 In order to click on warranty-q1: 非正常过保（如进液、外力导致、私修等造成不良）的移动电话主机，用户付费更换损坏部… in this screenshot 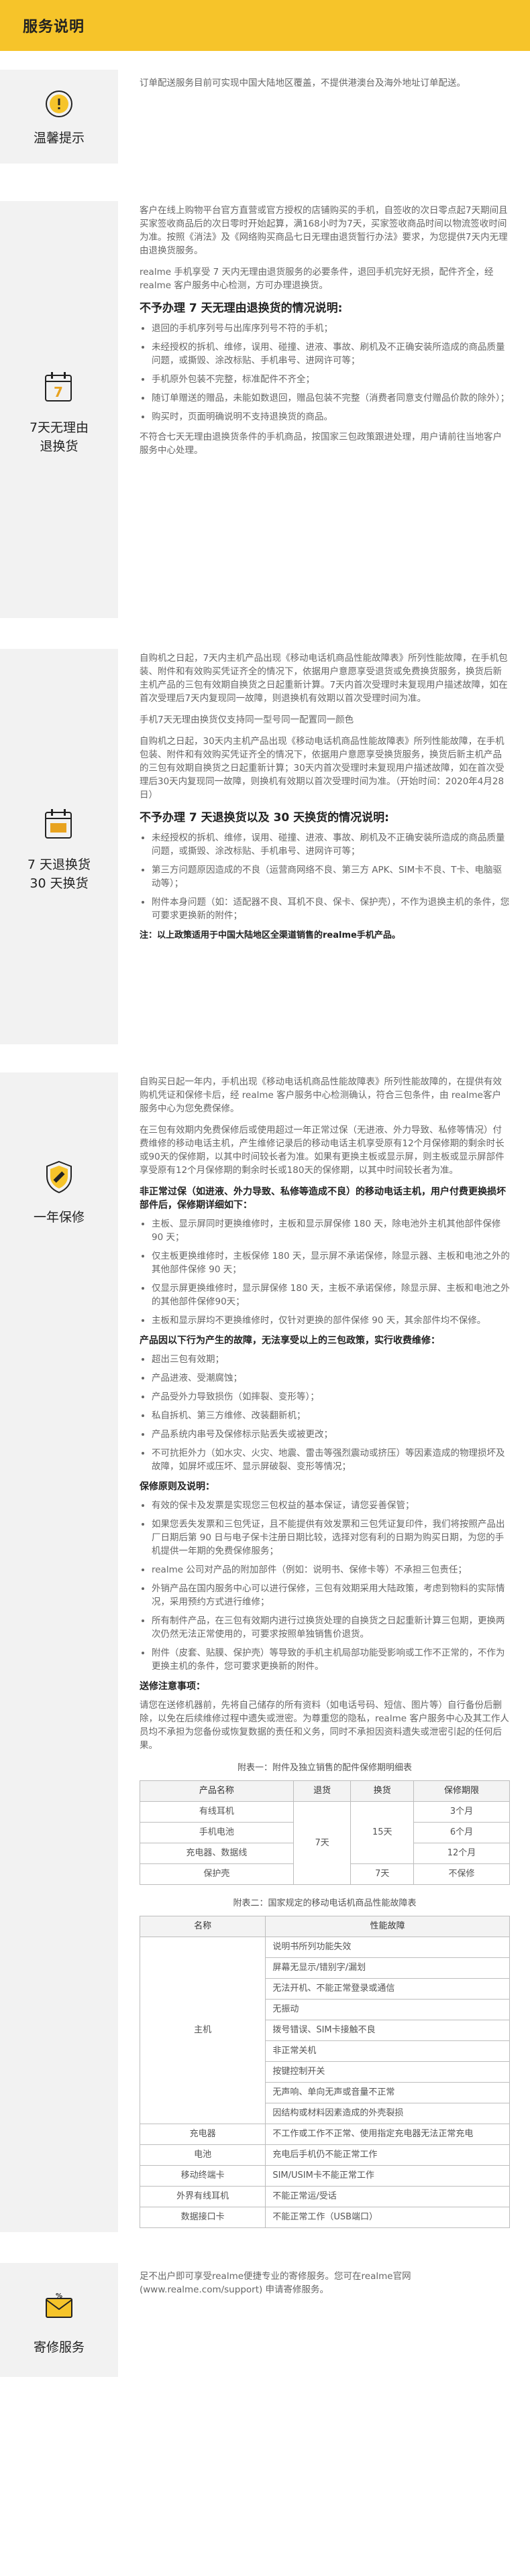, I will do `click(323, 1199)`.